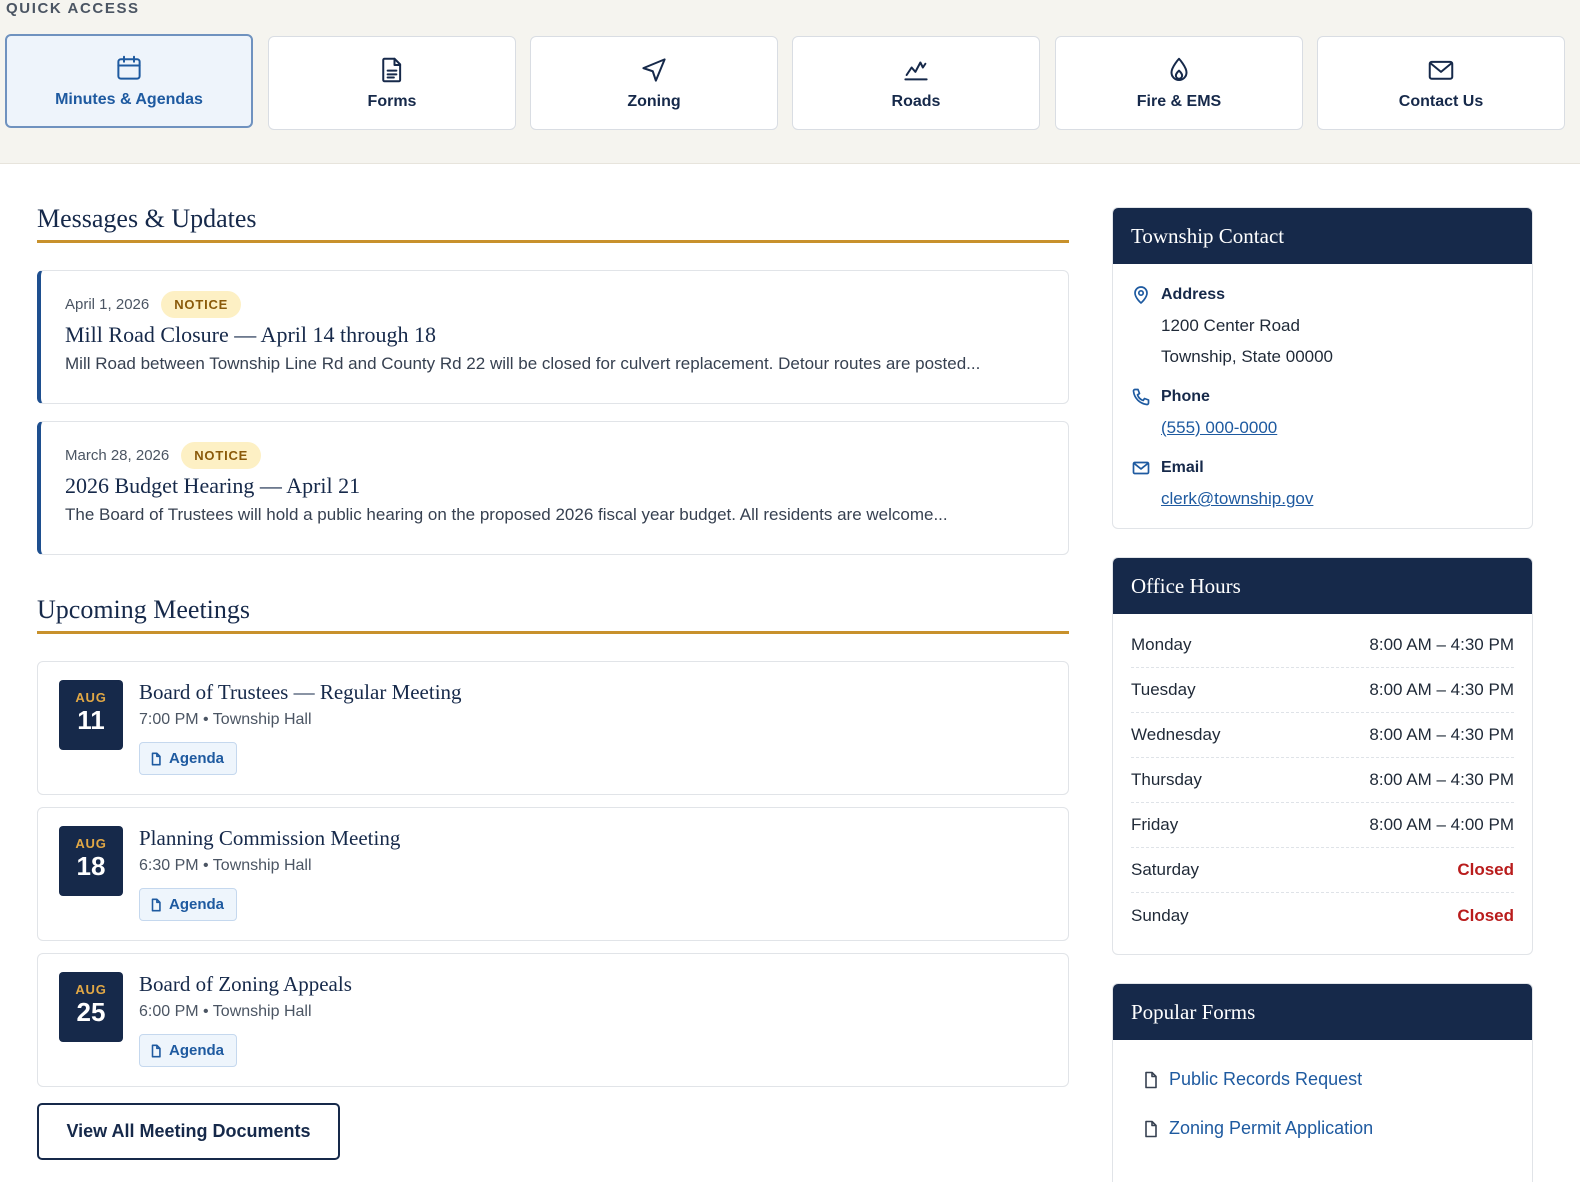  What do you see at coordinates (245, 984) in the screenshot?
I see `meeting-title: Board of Zoning Appeals` at bounding box center [245, 984].